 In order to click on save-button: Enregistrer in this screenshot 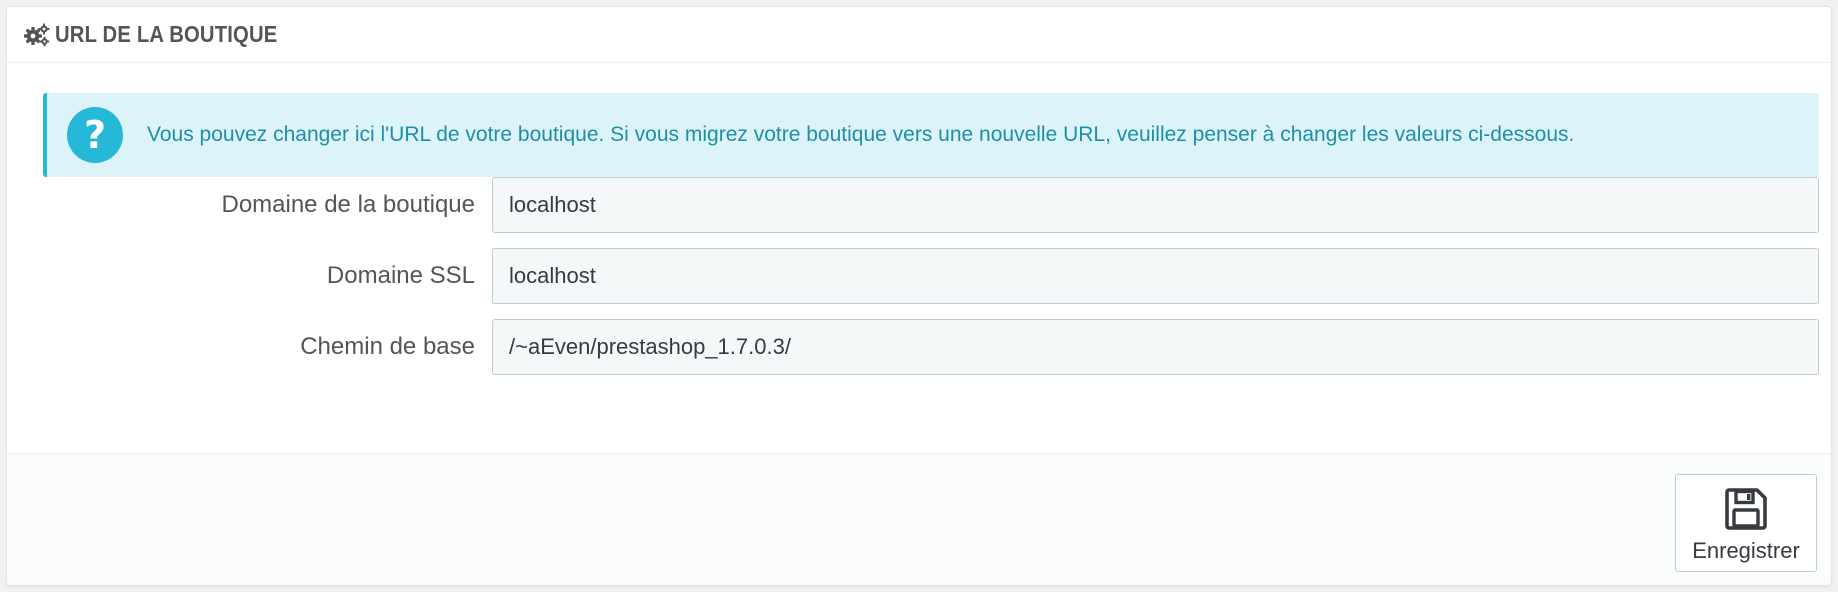, I will do `click(1746, 523)`.